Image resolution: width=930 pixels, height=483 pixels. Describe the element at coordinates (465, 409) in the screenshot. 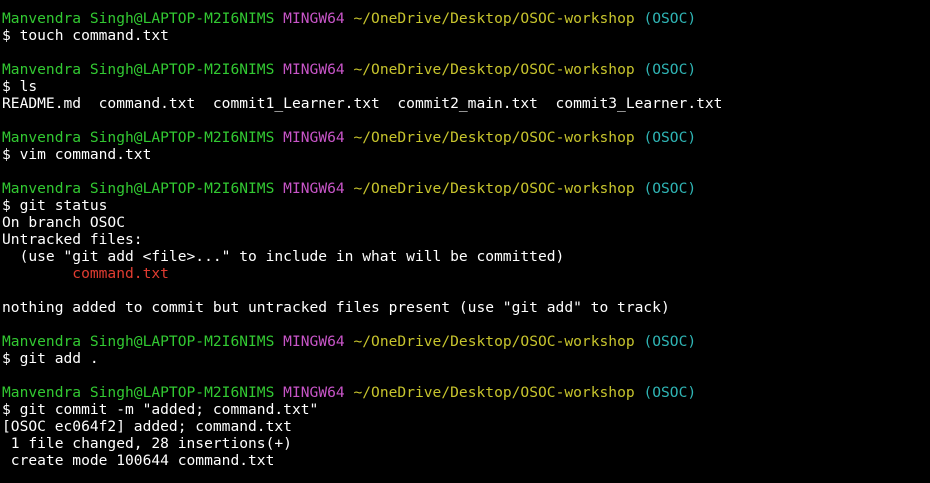

I see `command-line: $ git commit -m "added; command.txt"` at that location.